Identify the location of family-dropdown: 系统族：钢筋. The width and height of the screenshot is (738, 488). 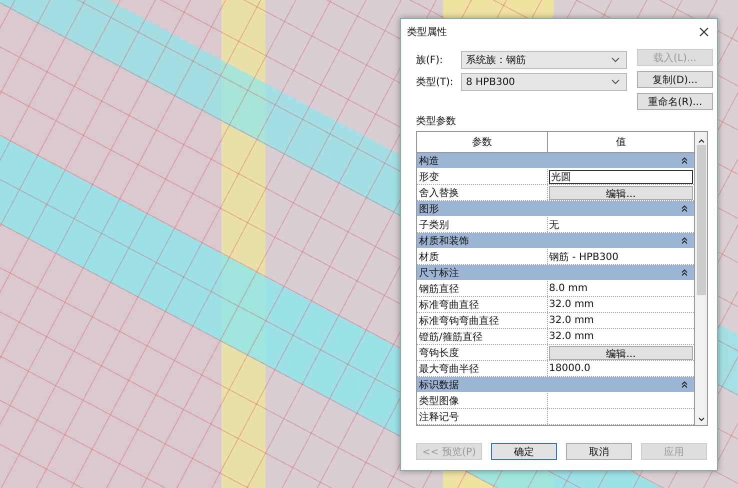
(544, 60).